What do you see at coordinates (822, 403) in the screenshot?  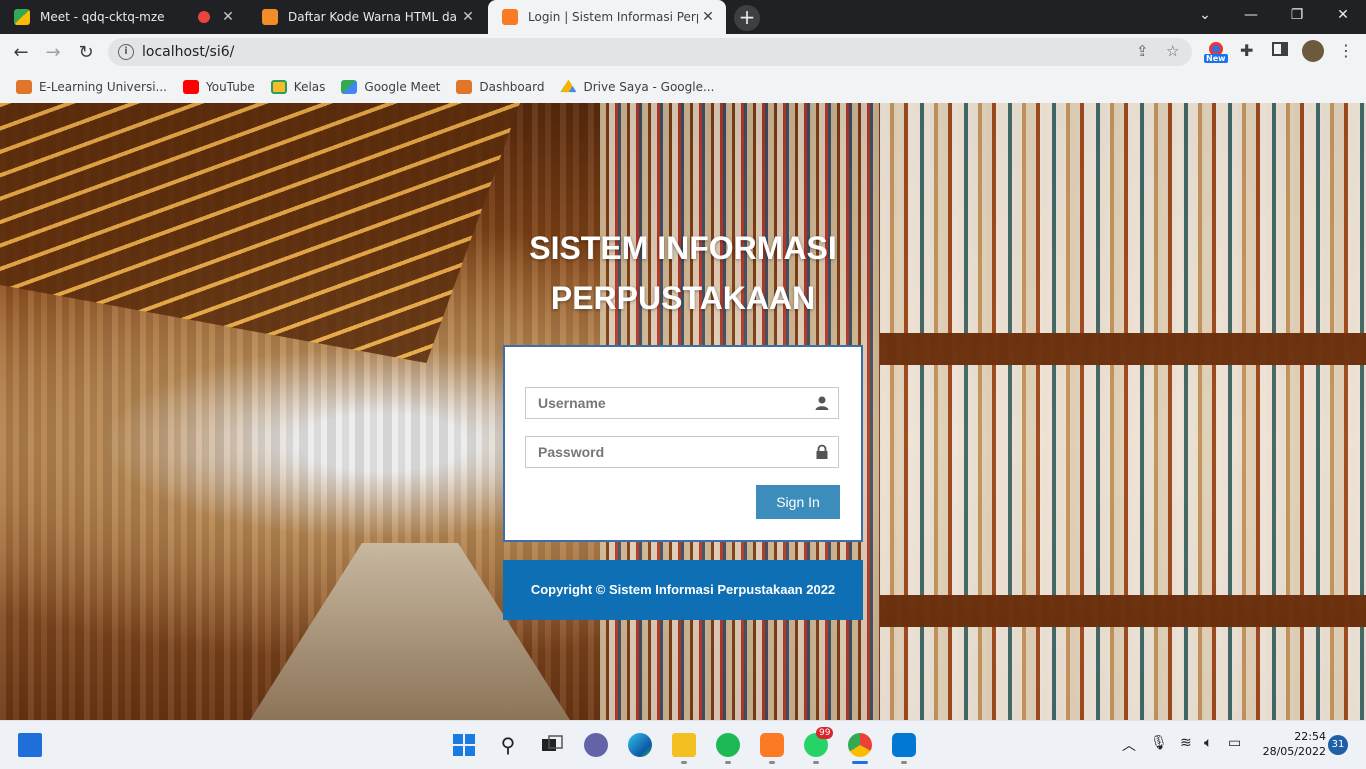 I see `user-icon` at bounding box center [822, 403].